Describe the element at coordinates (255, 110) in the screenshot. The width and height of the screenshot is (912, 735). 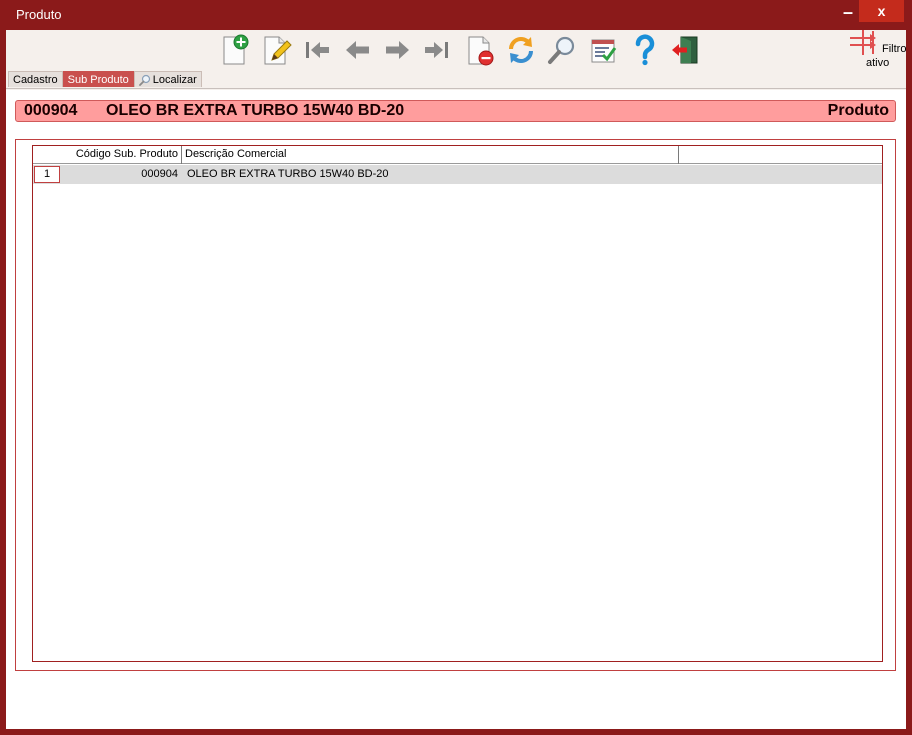
I see `record-name: OLEO BR EXTRA TURBO 15W40 BD-20` at that location.